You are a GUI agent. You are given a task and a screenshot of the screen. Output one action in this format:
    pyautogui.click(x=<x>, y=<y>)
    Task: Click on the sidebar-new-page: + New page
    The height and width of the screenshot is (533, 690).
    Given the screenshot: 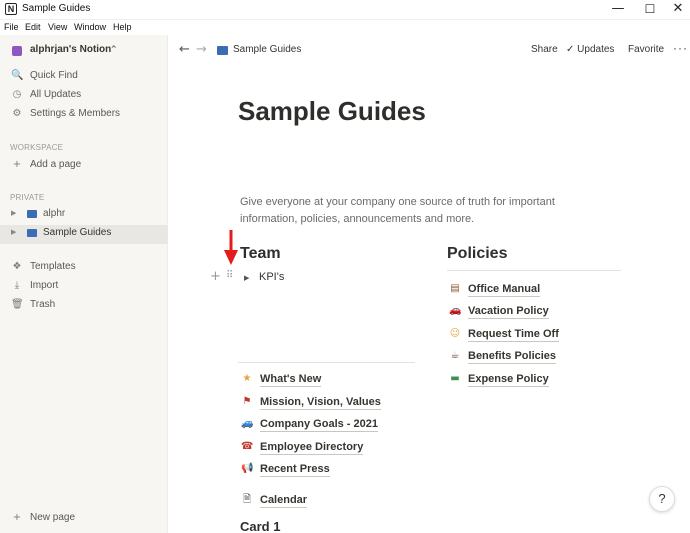 What is the action you would take?
    pyautogui.click(x=84, y=519)
    